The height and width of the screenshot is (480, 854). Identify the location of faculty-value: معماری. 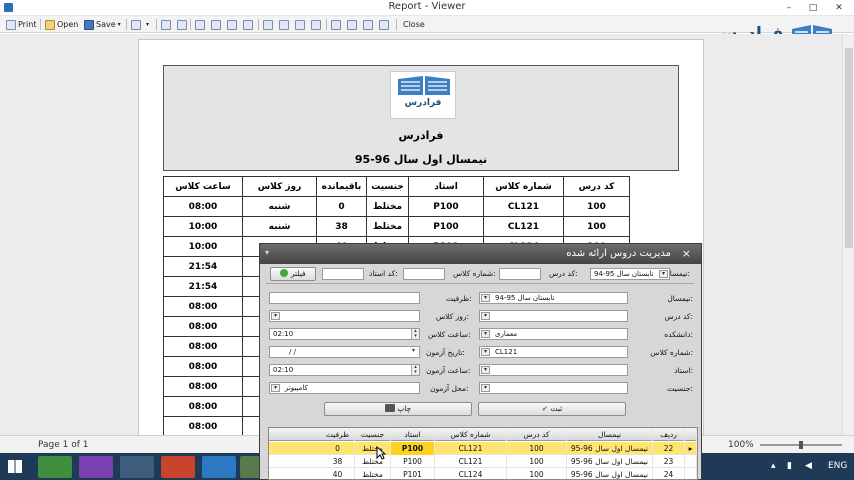
(506, 334).